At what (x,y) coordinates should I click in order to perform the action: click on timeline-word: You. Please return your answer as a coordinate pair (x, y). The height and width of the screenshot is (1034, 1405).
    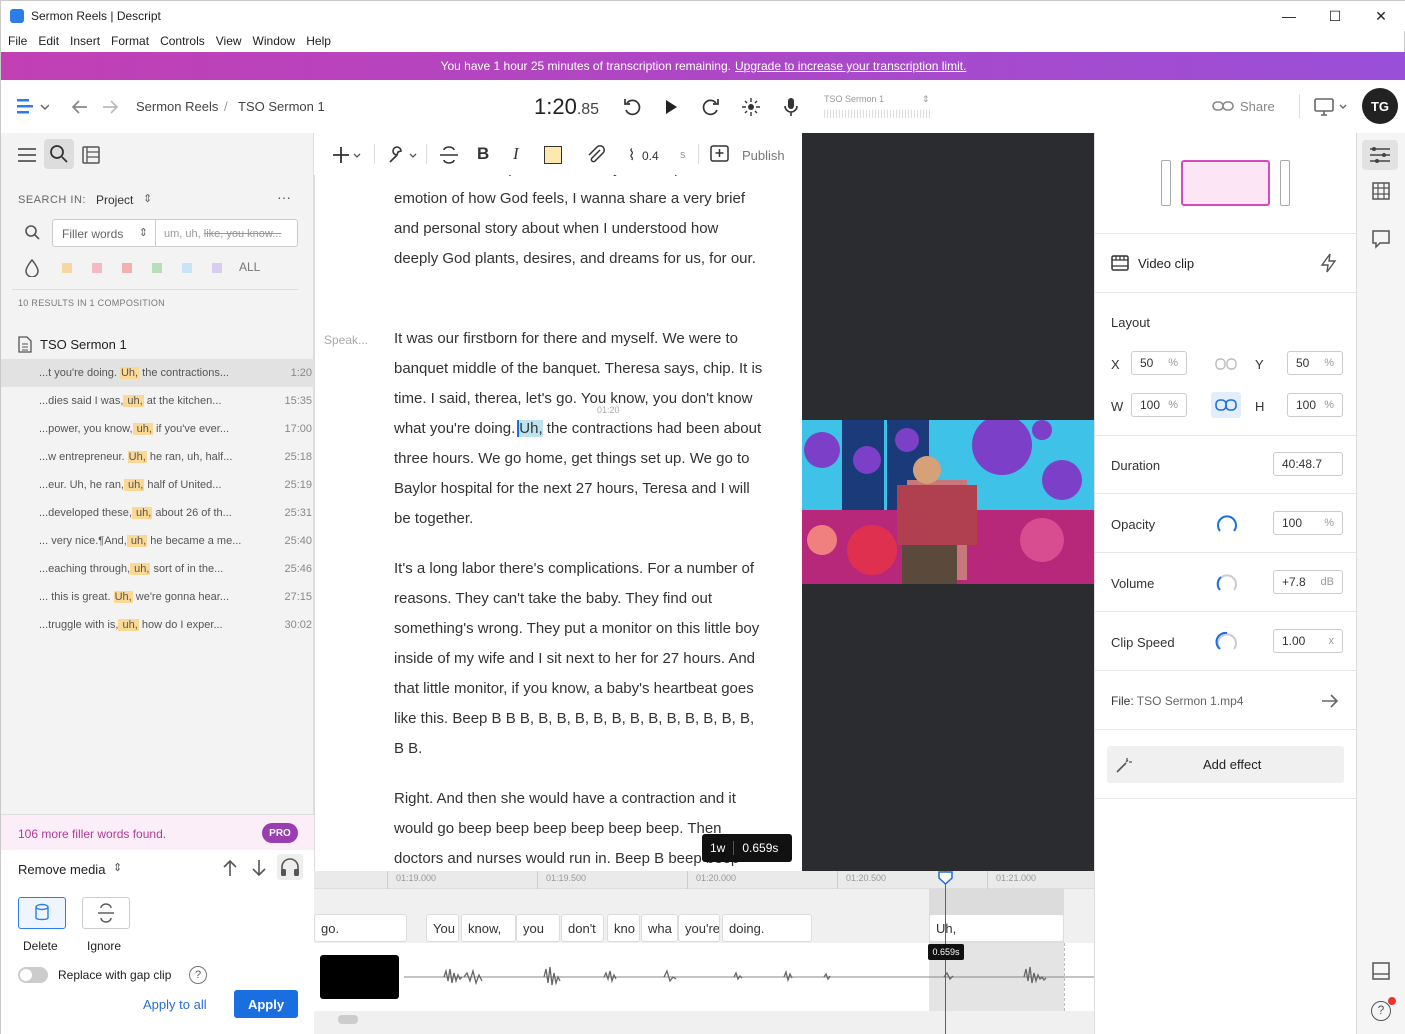
    Looking at the image, I should click on (442, 928).